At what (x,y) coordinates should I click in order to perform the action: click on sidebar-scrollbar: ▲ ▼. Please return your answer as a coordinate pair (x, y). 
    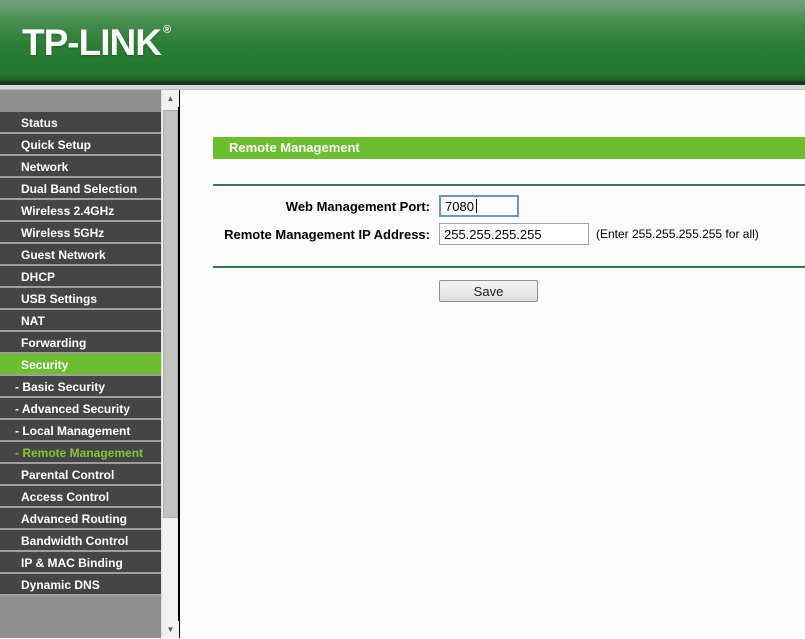
    Looking at the image, I should click on (170, 364).